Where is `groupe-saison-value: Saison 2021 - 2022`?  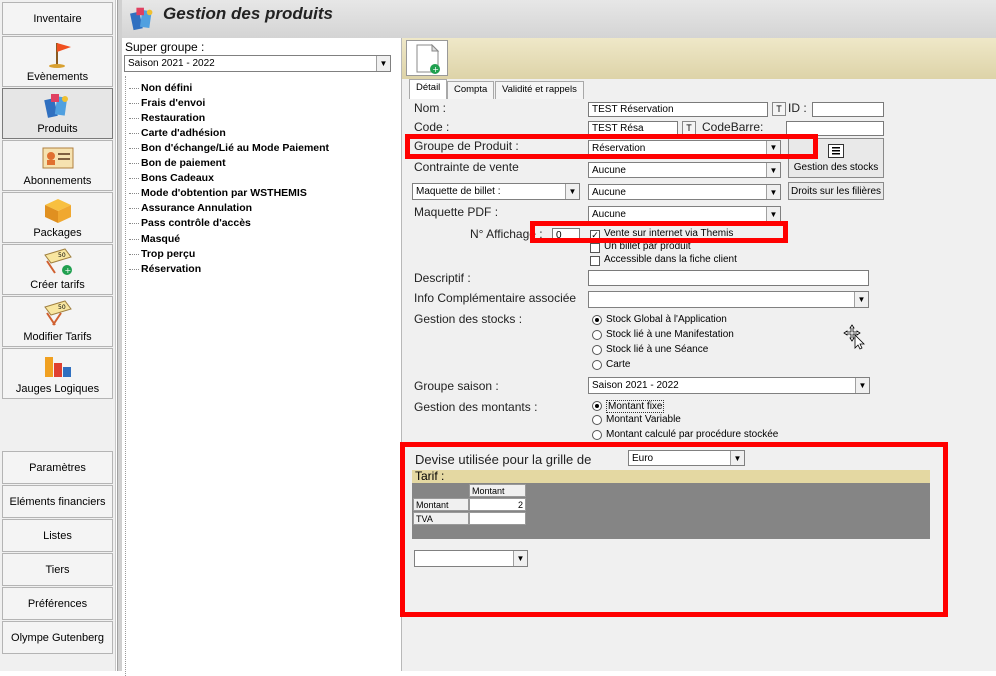 groupe-saison-value: Saison 2021 - 2022 is located at coordinates (635, 385).